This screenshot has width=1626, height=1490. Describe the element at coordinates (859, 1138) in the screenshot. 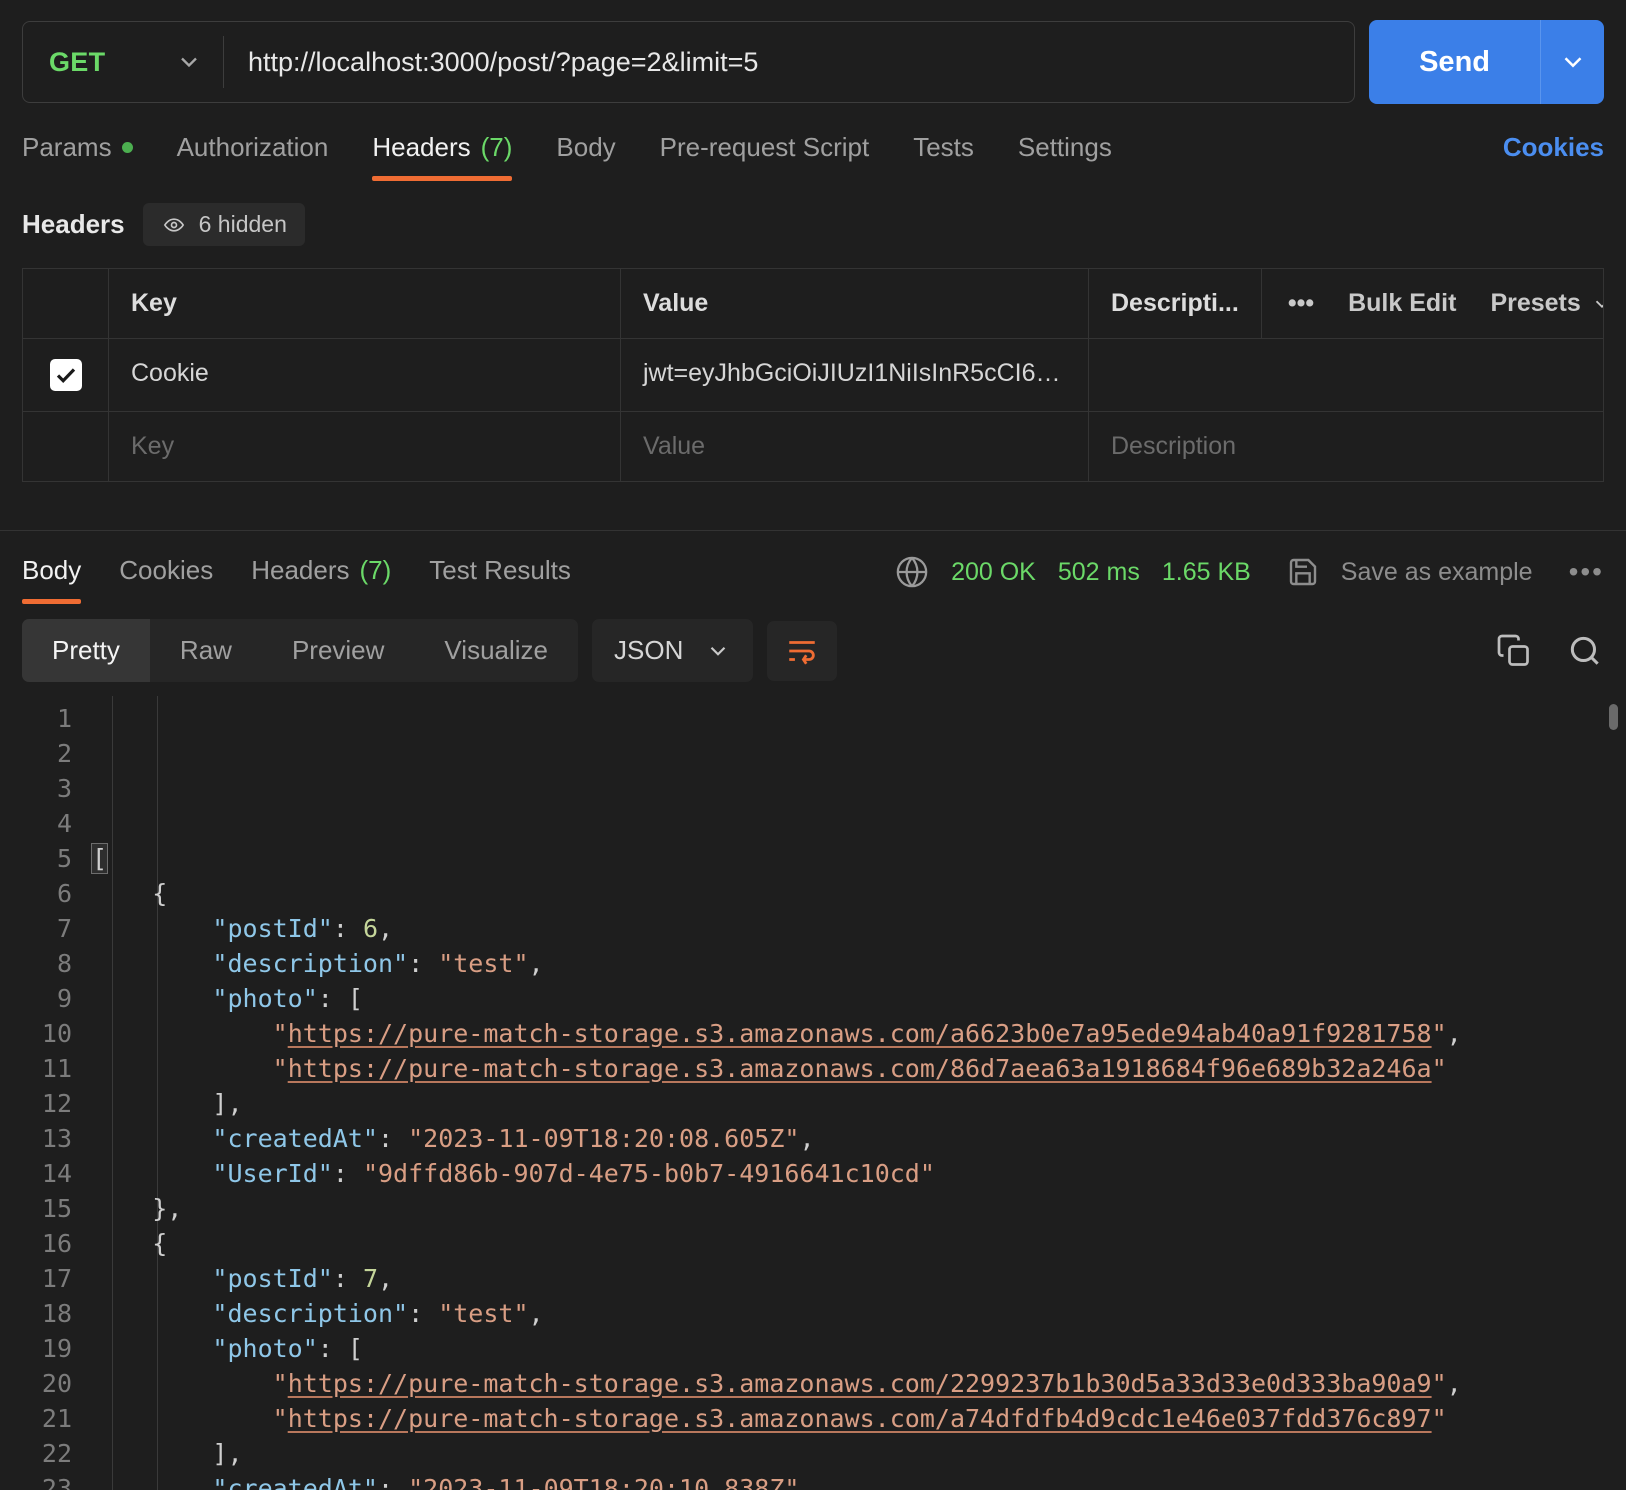

I see `code-line: "createdAt": "2023-11-09T18:20:08.605Z",` at that location.